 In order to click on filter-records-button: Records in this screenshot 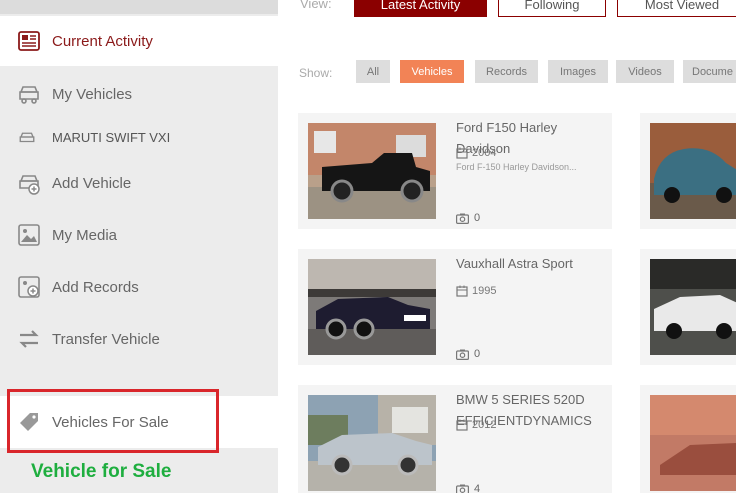, I will do `click(506, 71)`.